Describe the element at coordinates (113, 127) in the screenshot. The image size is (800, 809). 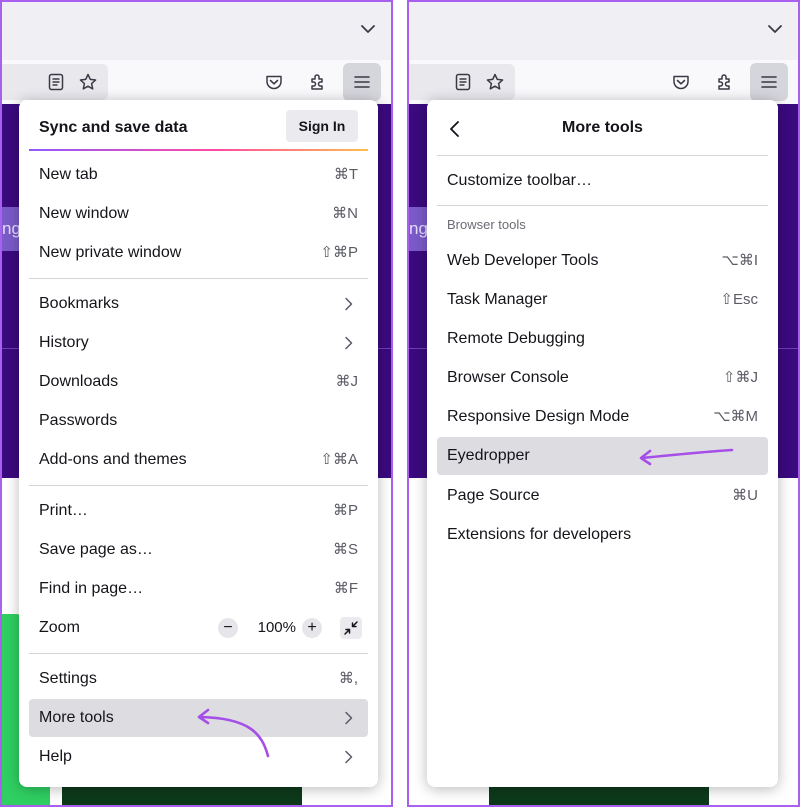
I see `sync-title: Sync and save data` at that location.